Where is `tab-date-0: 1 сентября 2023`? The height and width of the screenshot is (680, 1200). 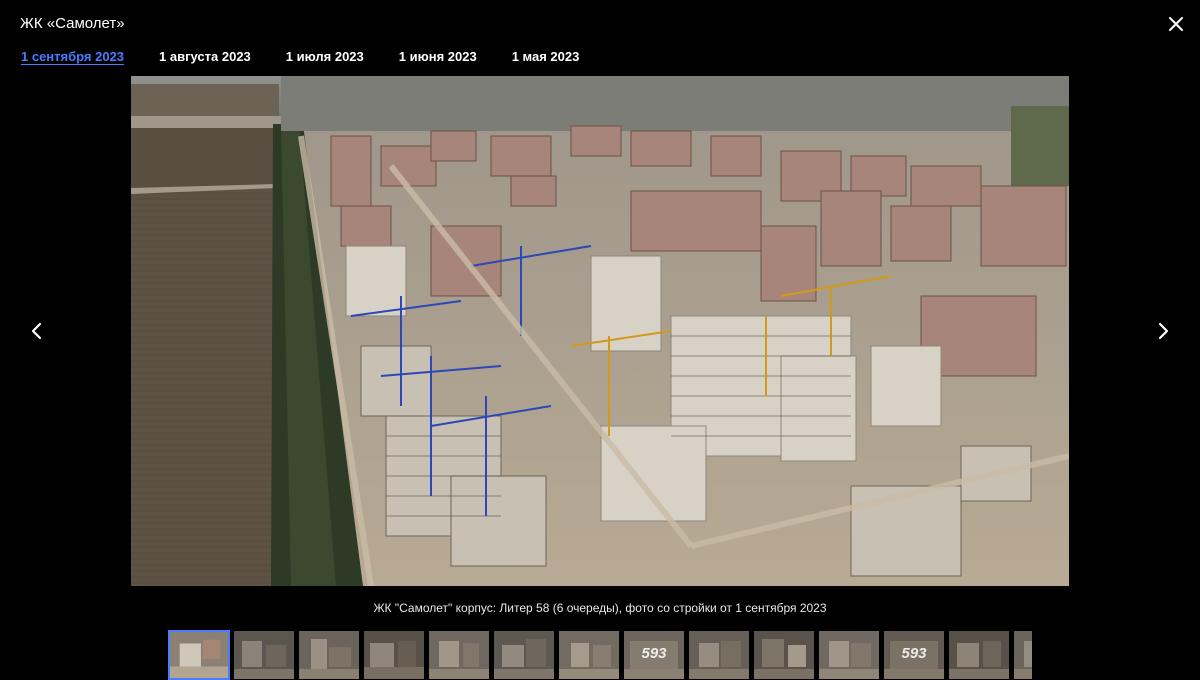 tab-date-0: 1 сентября 2023 is located at coordinates (72, 56).